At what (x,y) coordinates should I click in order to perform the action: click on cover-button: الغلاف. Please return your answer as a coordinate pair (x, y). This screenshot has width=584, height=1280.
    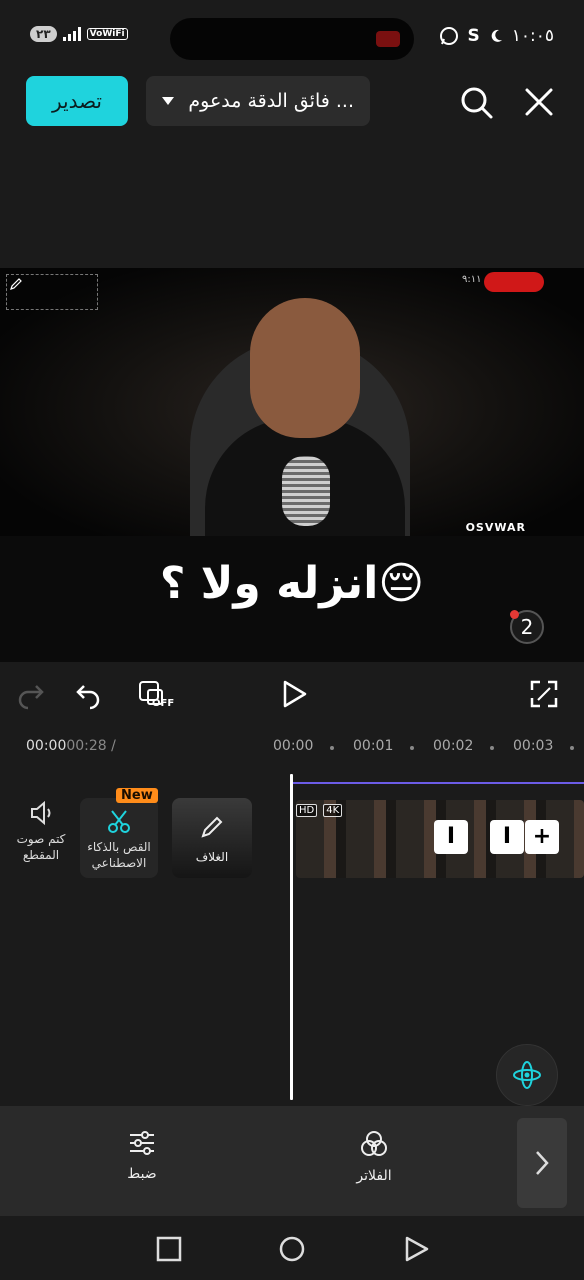
    Looking at the image, I should click on (212, 838).